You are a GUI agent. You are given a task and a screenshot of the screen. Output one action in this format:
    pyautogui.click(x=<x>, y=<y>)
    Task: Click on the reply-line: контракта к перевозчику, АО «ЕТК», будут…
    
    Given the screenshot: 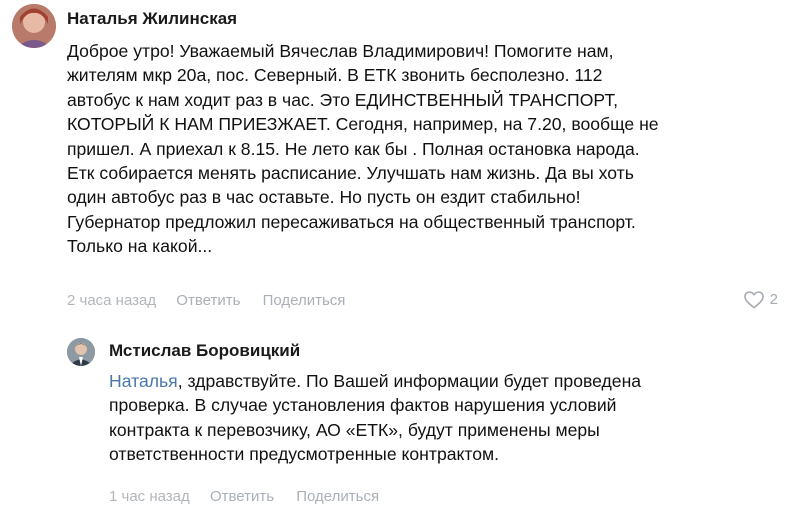 What is the action you would take?
    pyautogui.click(x=354, y=429)
    